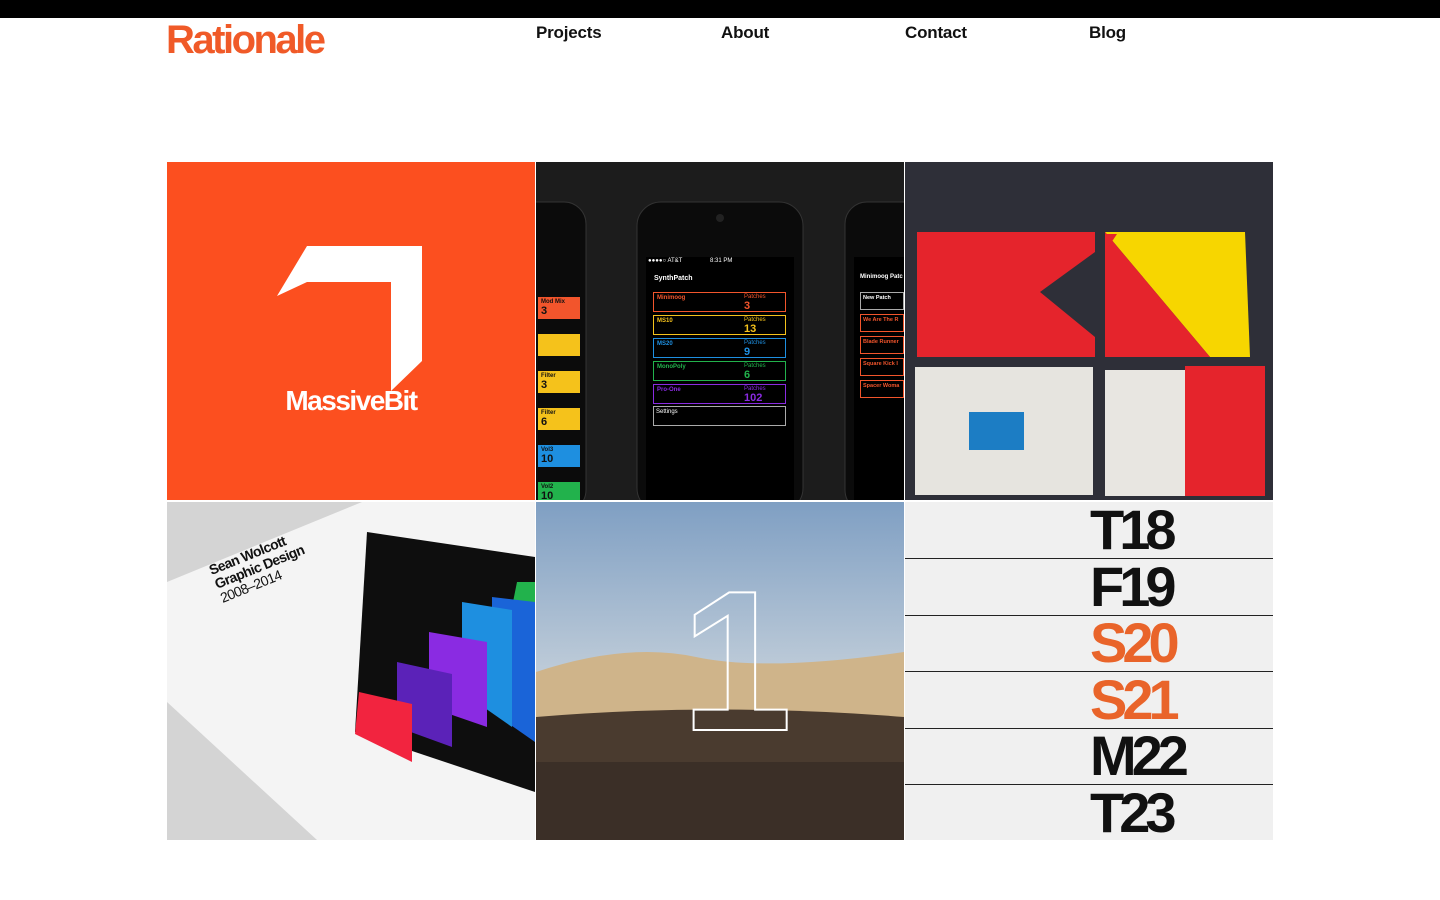 The image size is (1440, 900). I want to click on synth-row-count: 3, so click(747, 306).